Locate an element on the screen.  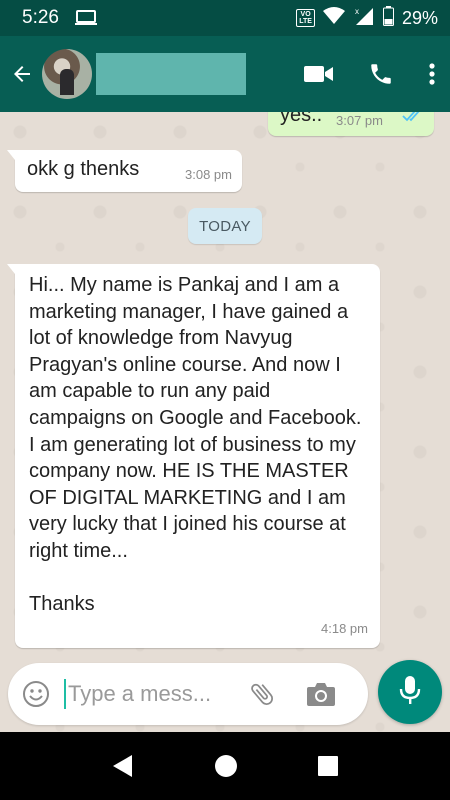
volte-badge: VO LTE is located at coordinates (305, 18).